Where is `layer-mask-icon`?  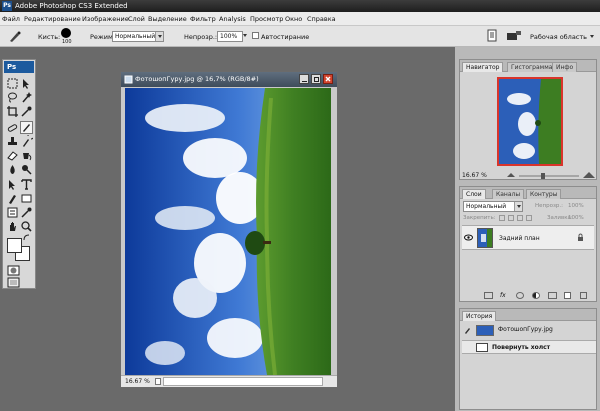 layer-mask-icon is located at coordinates (520, 295).